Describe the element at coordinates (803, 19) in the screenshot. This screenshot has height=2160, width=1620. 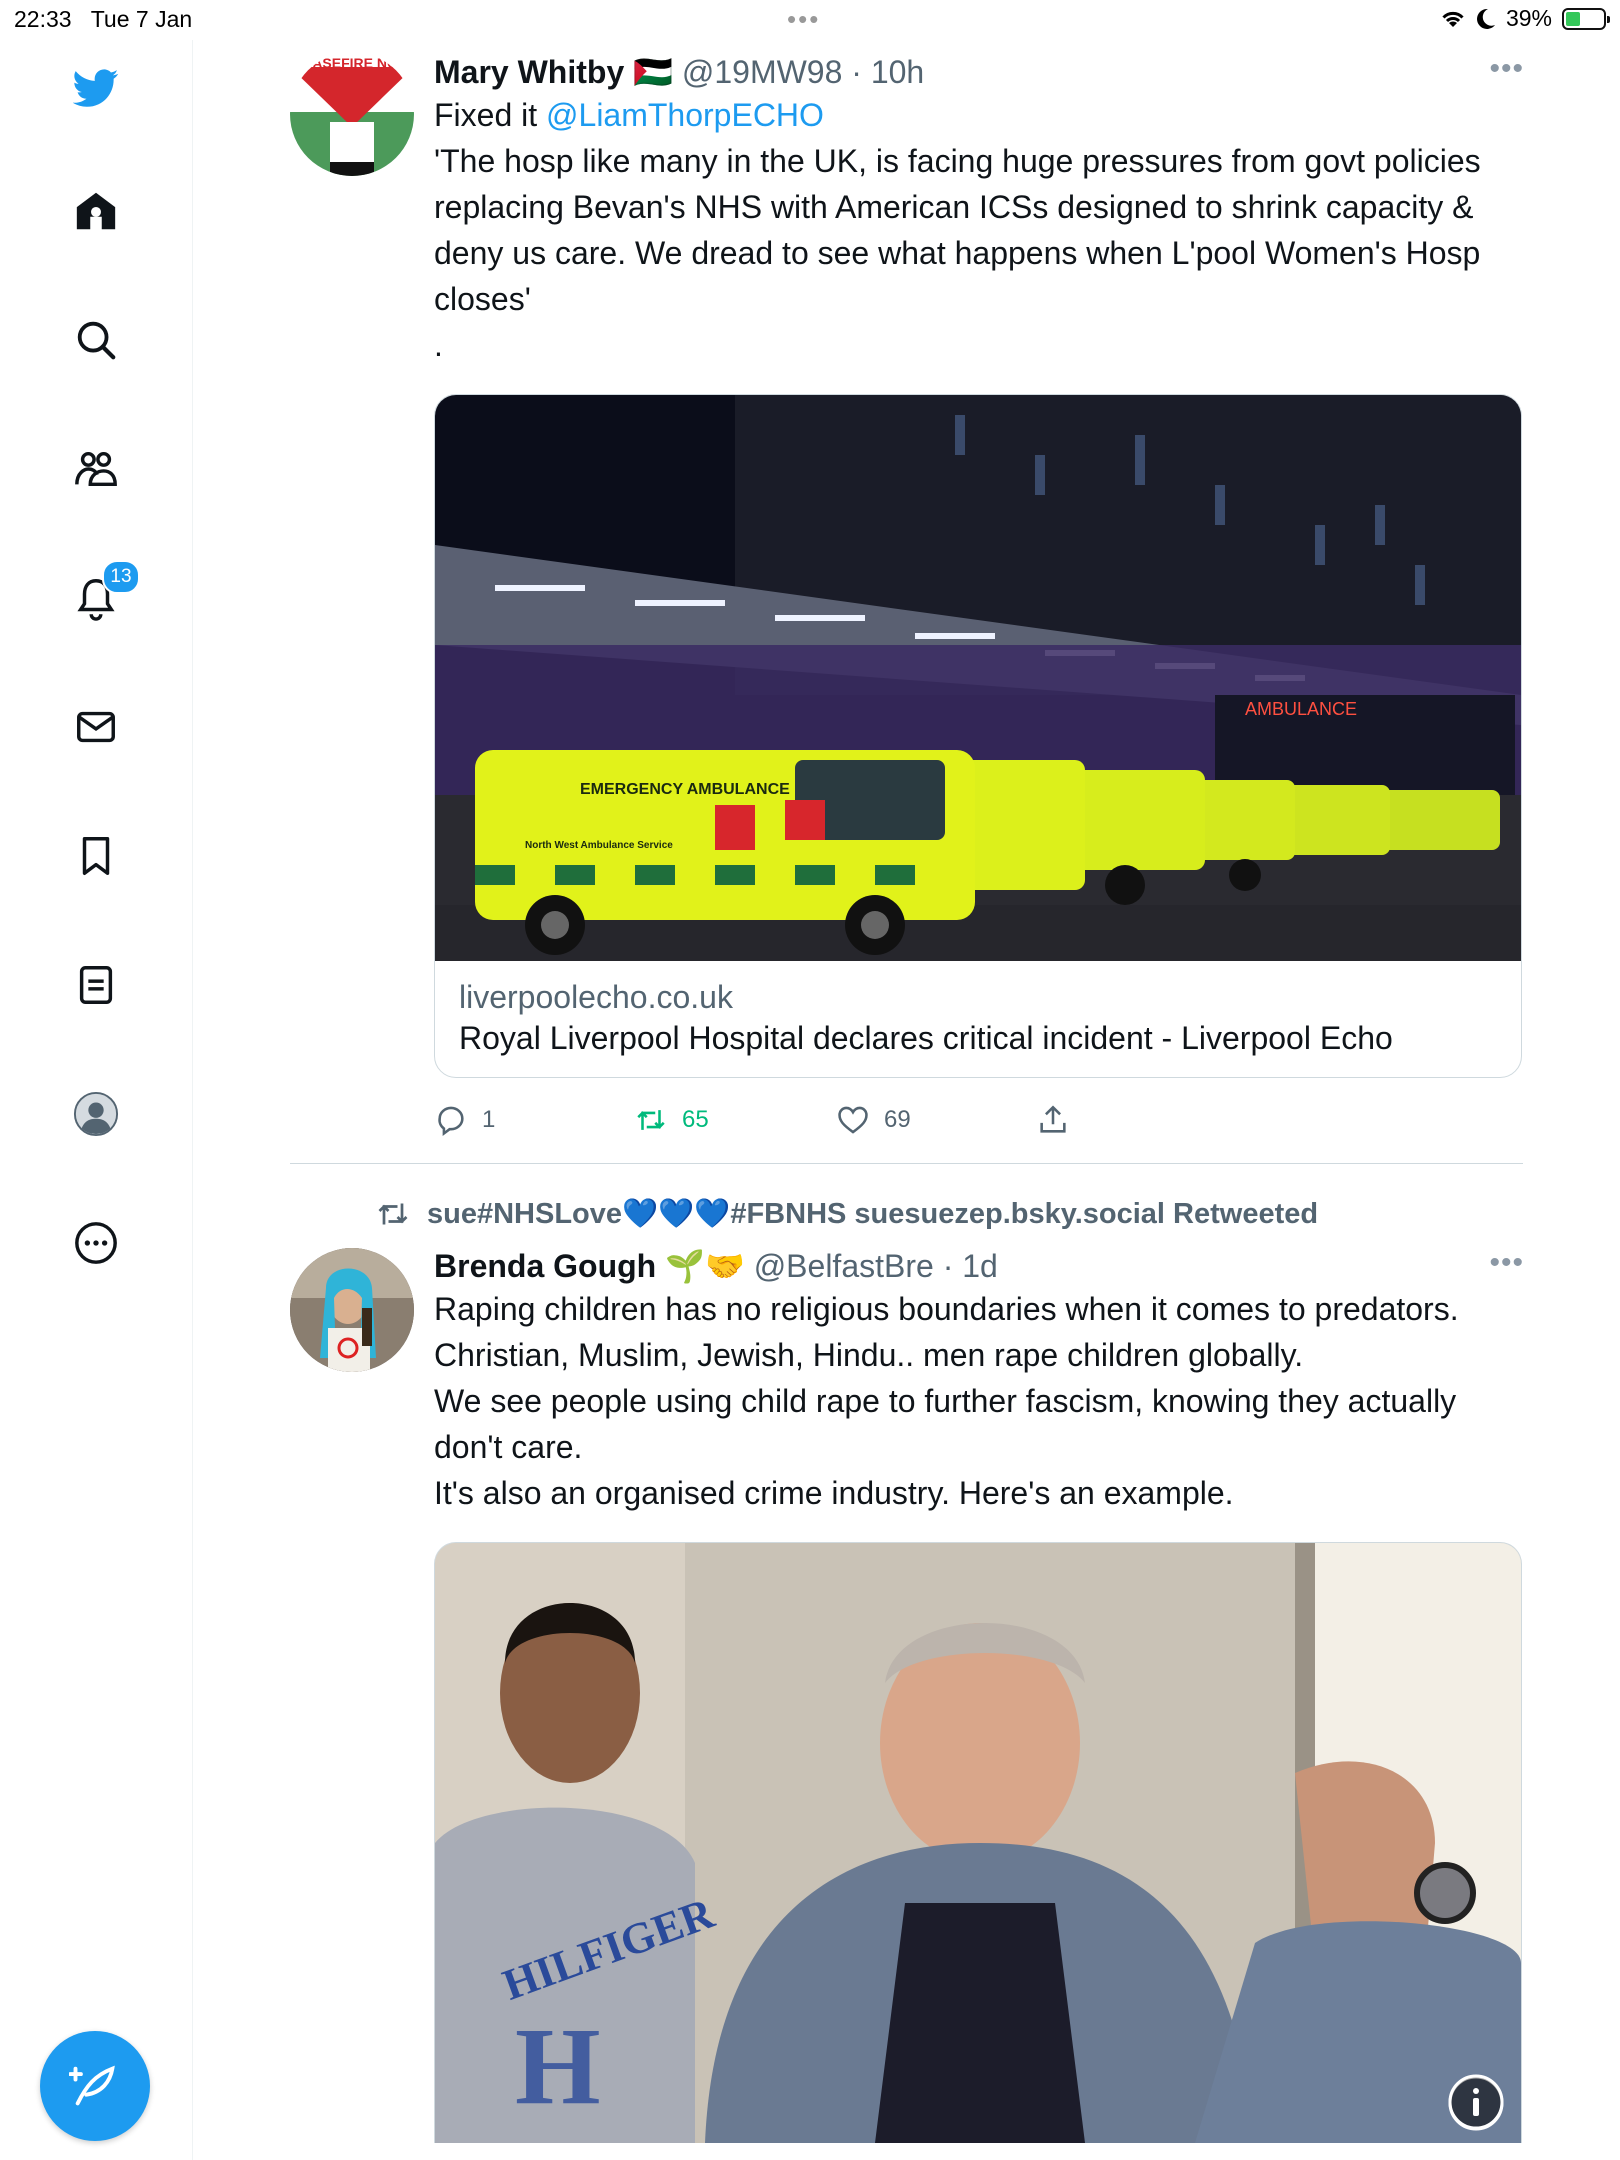
I see `multitasking-dots: •••` at that location.